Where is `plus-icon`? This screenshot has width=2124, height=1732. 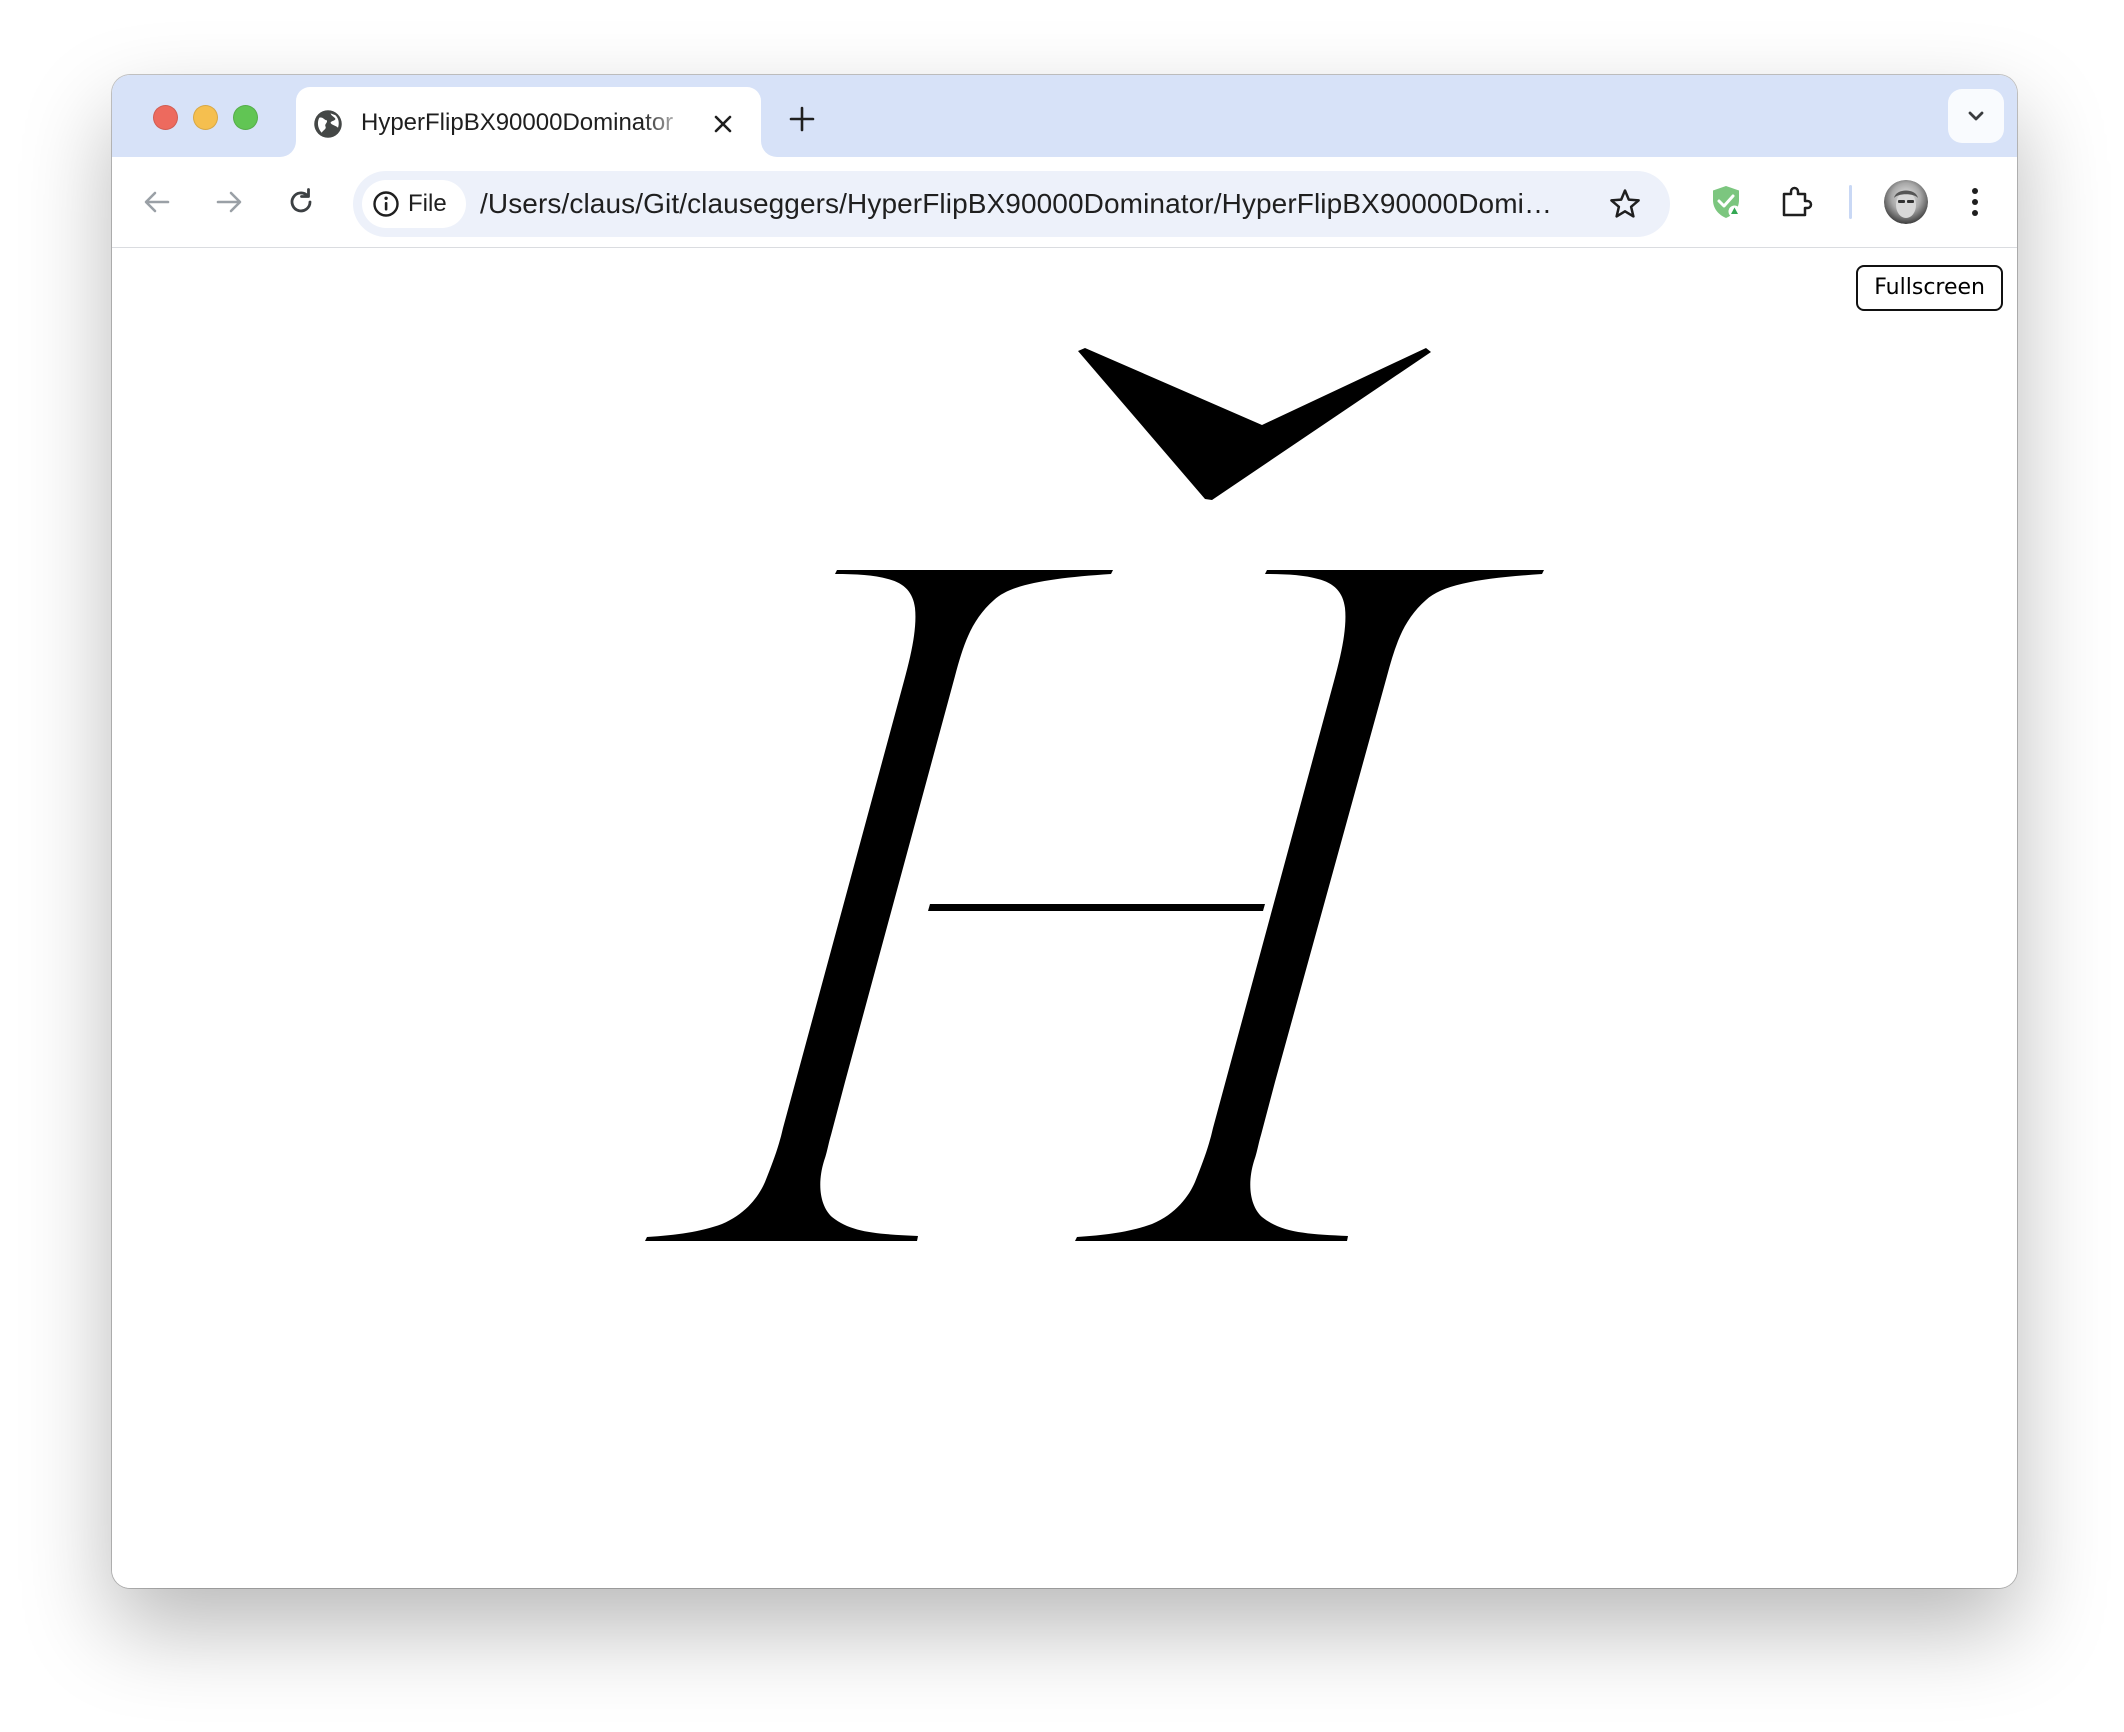 plus-icon is located at coordinates (802, 119).